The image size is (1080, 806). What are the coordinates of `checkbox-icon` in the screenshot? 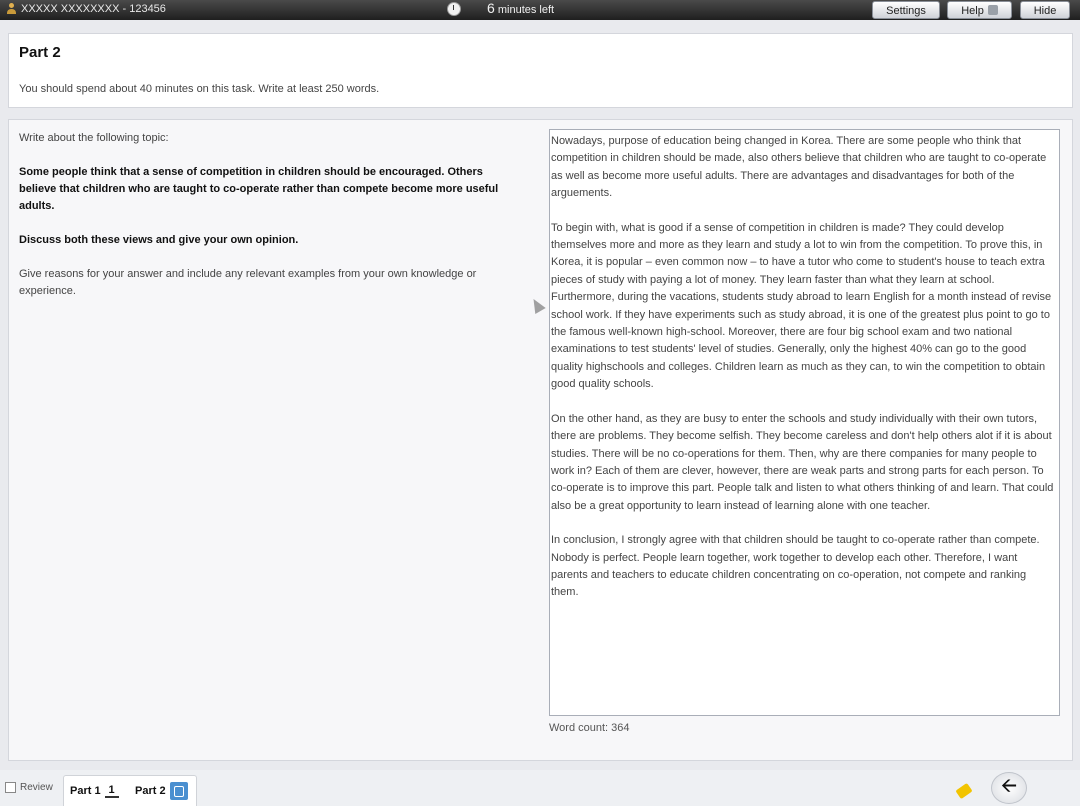 It's located at (10, 787).